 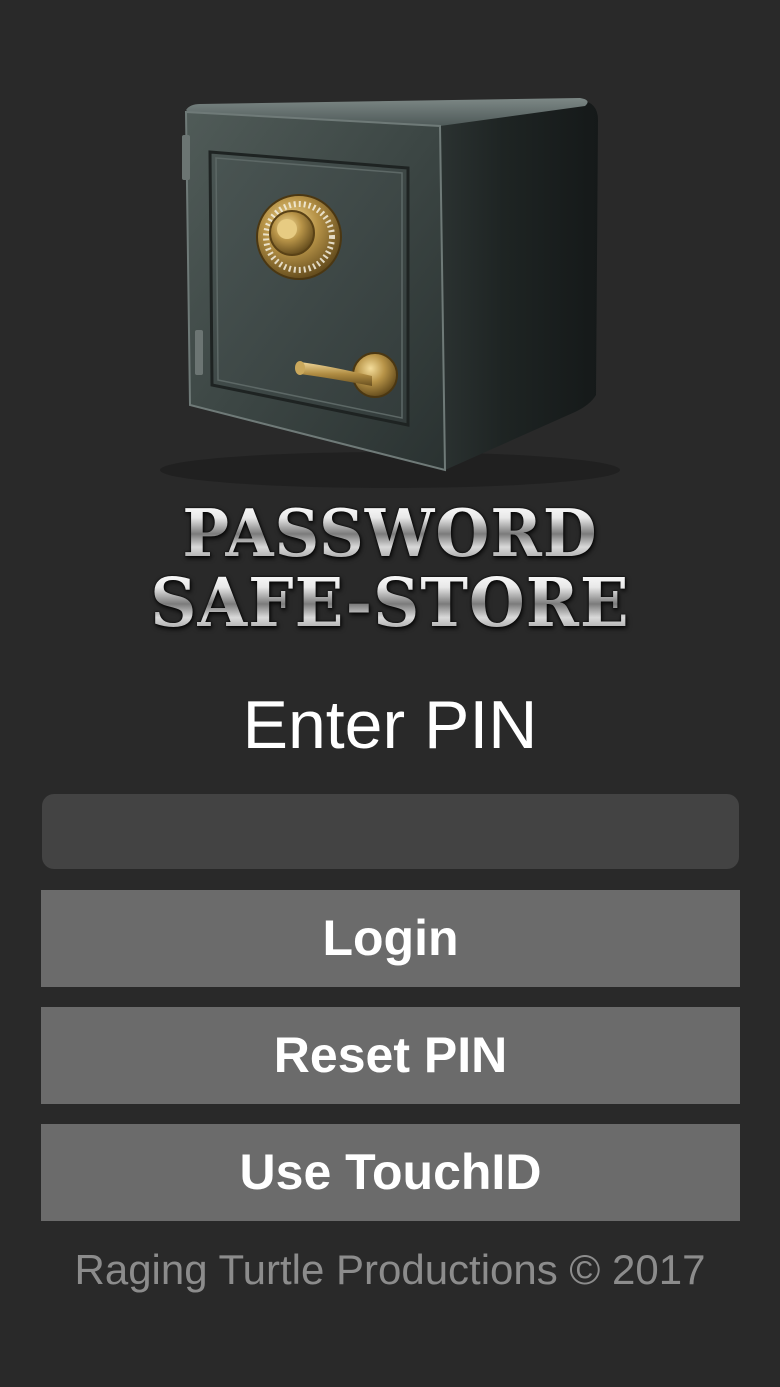 I want to click on pin-input, so click(x=390, y=831).